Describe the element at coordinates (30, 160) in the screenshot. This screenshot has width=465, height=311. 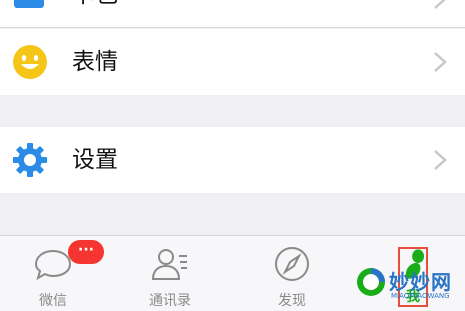
I see `gear-icon` at that location.